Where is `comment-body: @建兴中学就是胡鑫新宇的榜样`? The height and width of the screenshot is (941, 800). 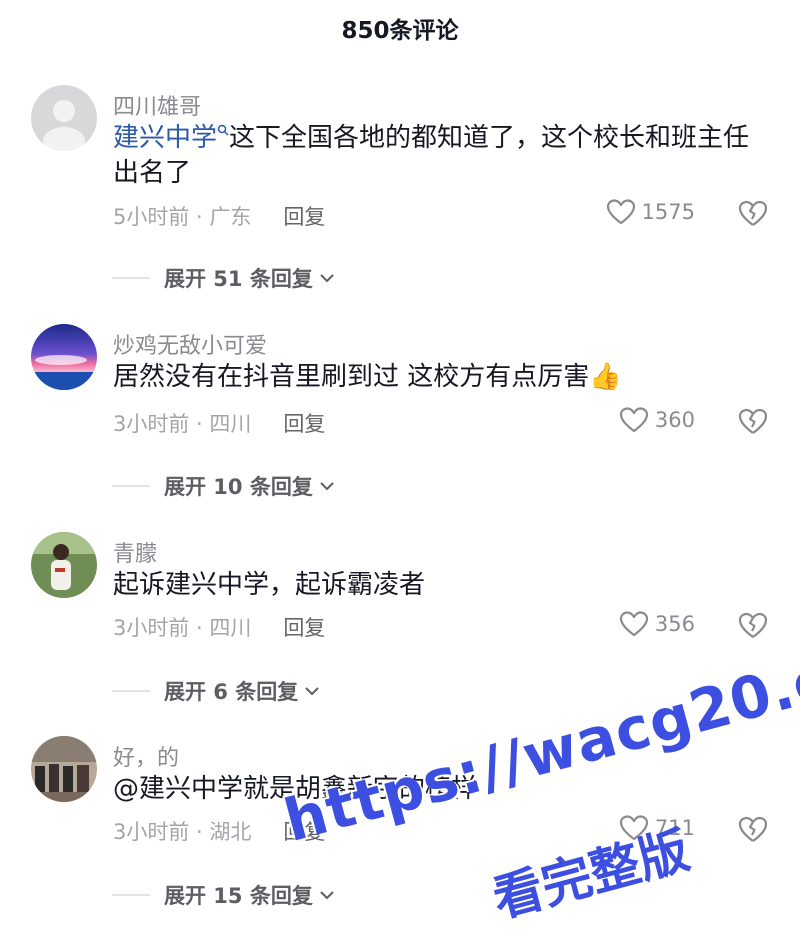
comment-body: @建兴中学就是胡鑫新宇的榜样 is located at coordinates (295, 789).